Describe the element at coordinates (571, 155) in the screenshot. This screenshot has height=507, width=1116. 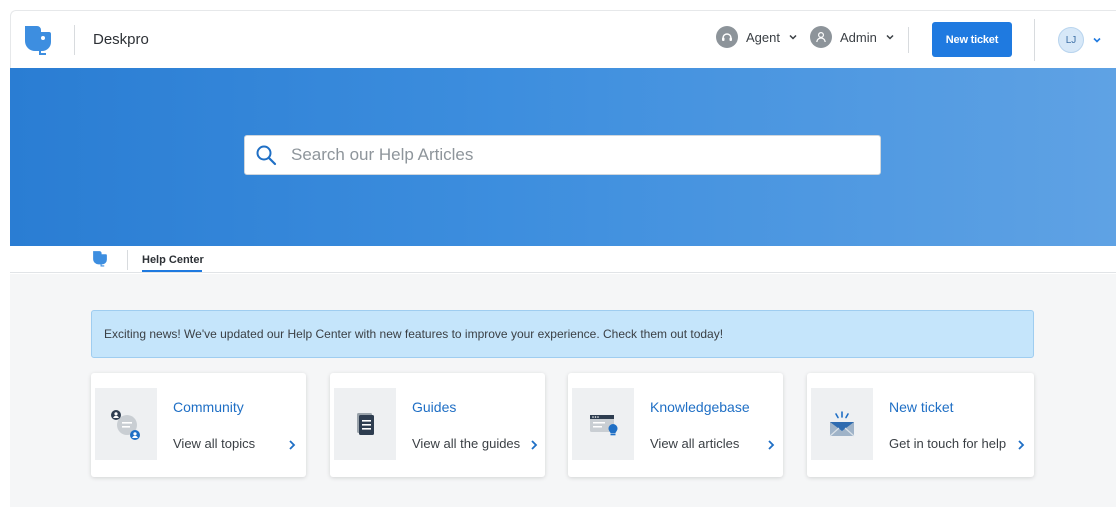
I see `search-input` at that location.